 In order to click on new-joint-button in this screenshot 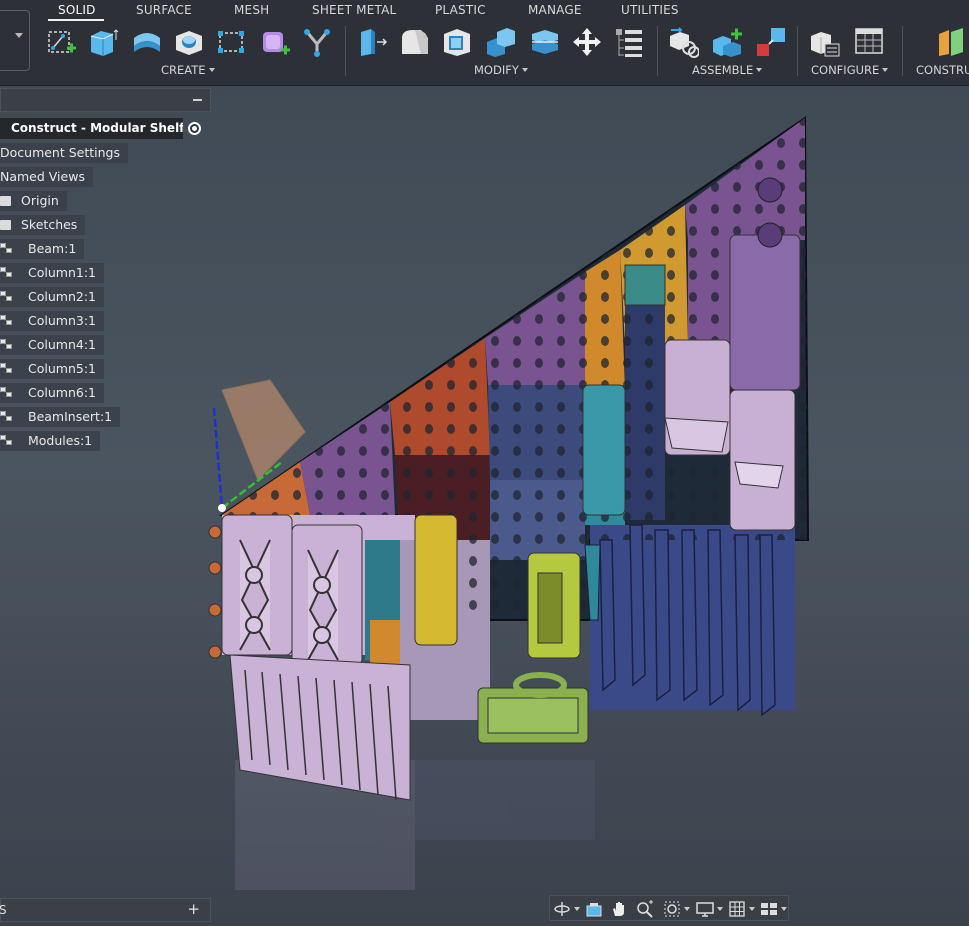, I will do `click(683, 42)`.